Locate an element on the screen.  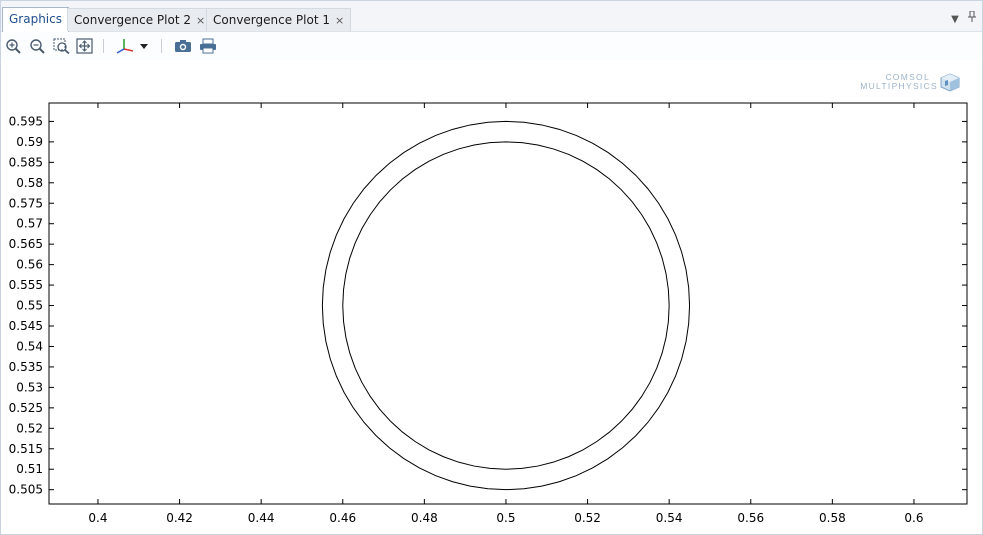
y-tick-label: 0.57 is located at coordinates (29, 224).